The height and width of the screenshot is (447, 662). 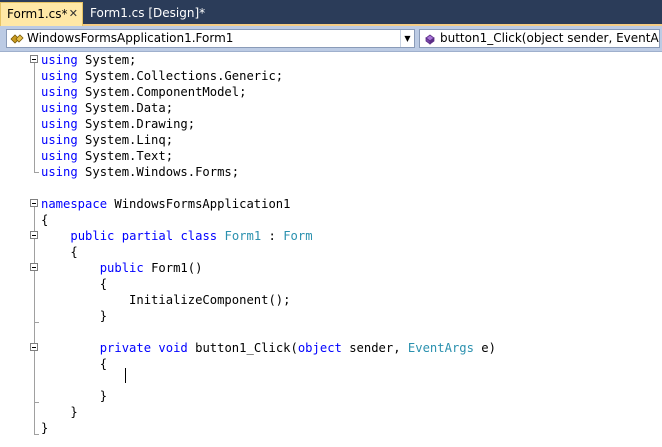 I want to click on code-token: System.Windows.Forms;, so click(x=158, y=172).